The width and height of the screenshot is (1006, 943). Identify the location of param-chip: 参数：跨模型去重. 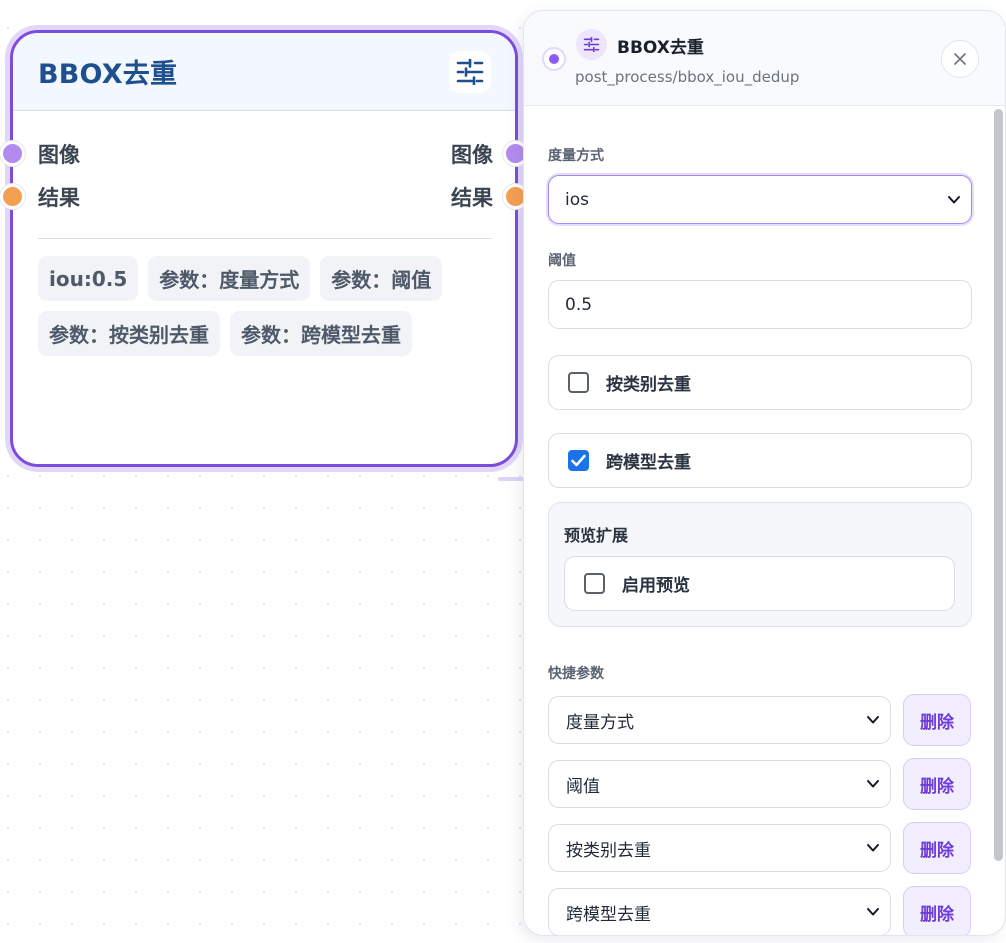
(321, 333).